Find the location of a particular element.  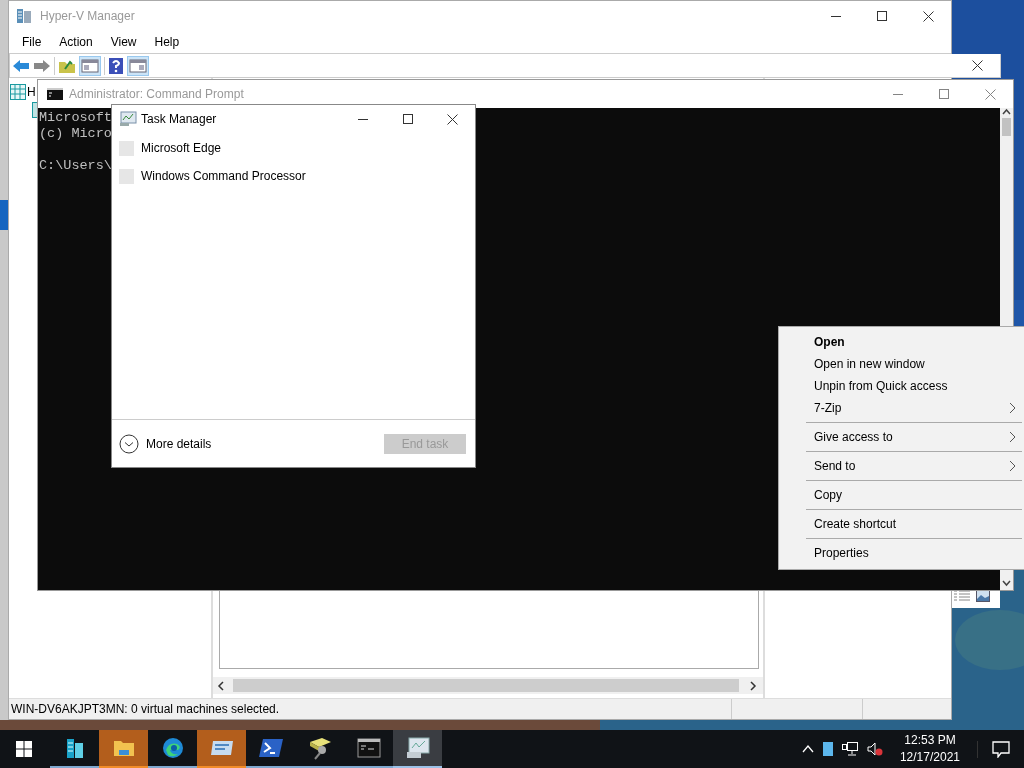

window-title: Hyper-V Manager is located at coordinates (88, 16).